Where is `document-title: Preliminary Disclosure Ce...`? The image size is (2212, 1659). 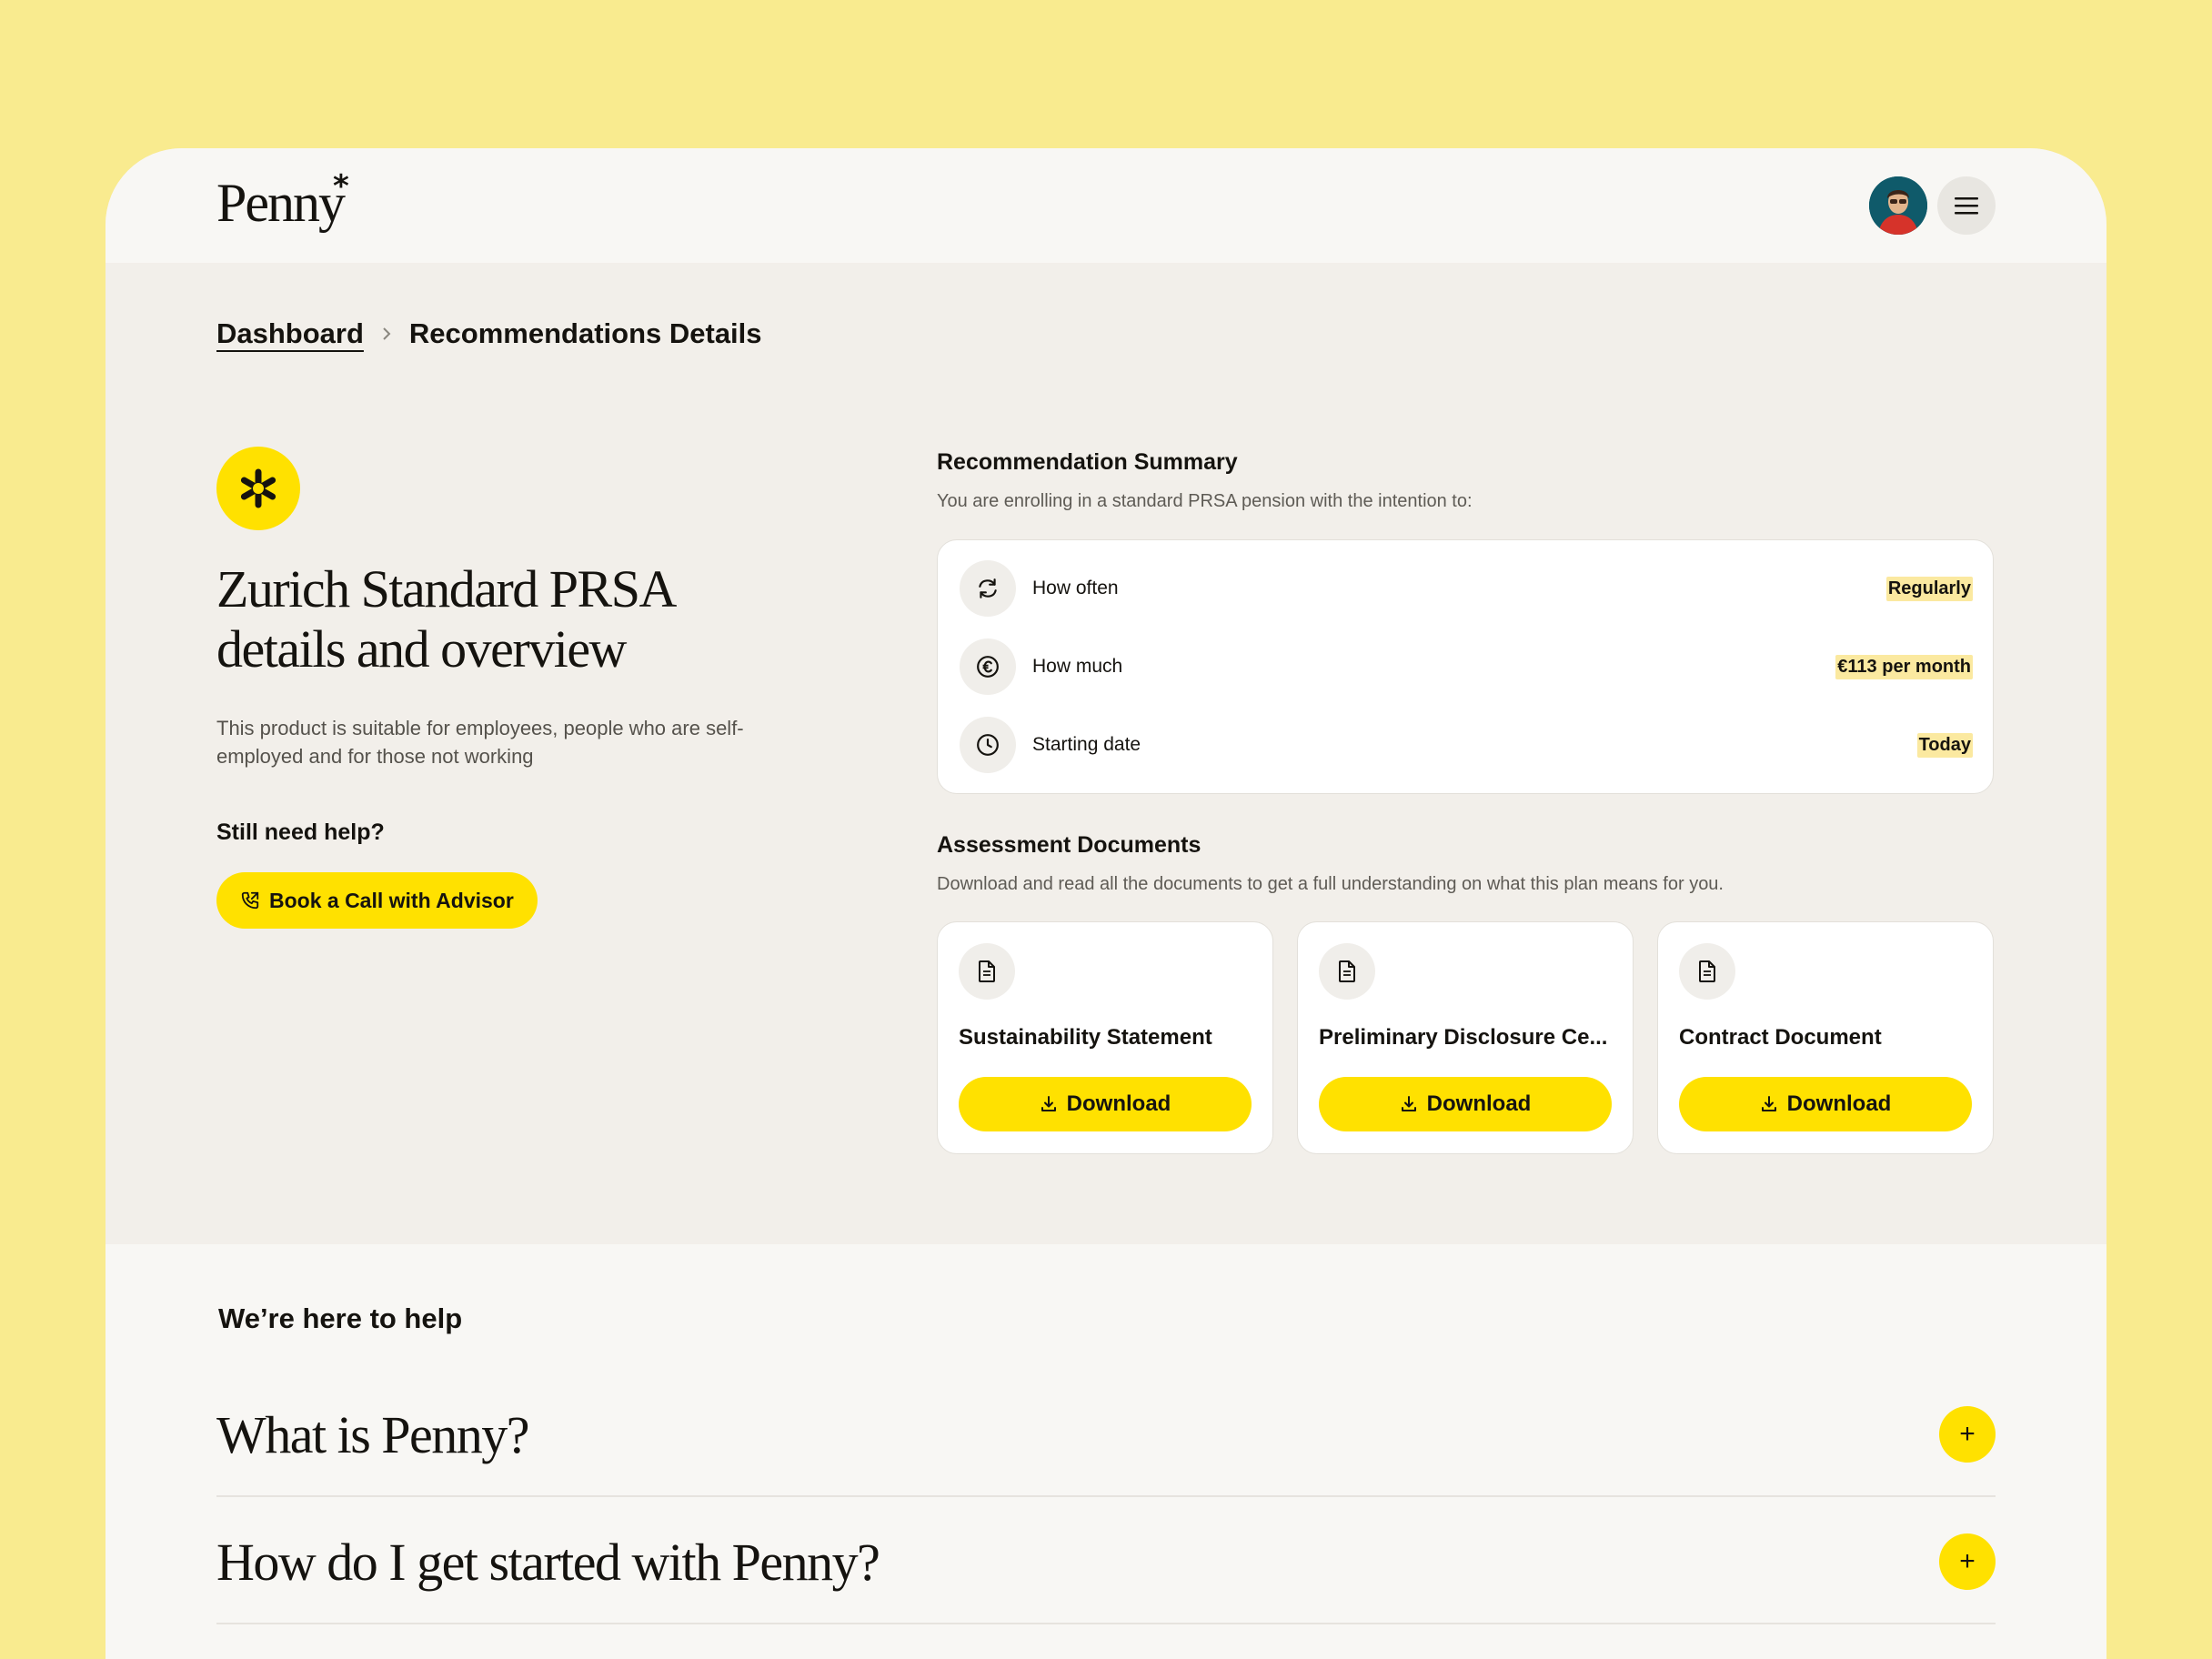 document-title: Preliminary Disclosure Ce... is located at coordinates (1463, 1037).